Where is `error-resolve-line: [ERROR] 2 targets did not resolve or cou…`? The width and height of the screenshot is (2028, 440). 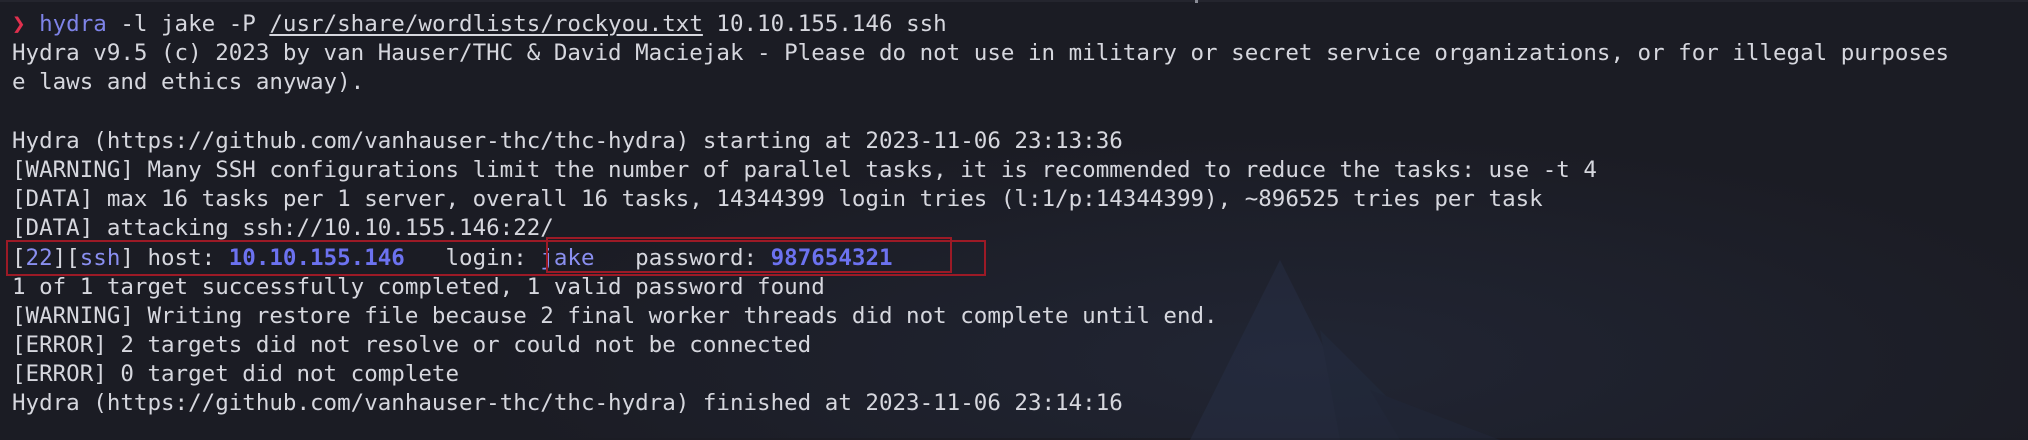 error-resolve-line: [ERROR] 2 targets did not resolve or cou… is located at coordinates (412, 345).